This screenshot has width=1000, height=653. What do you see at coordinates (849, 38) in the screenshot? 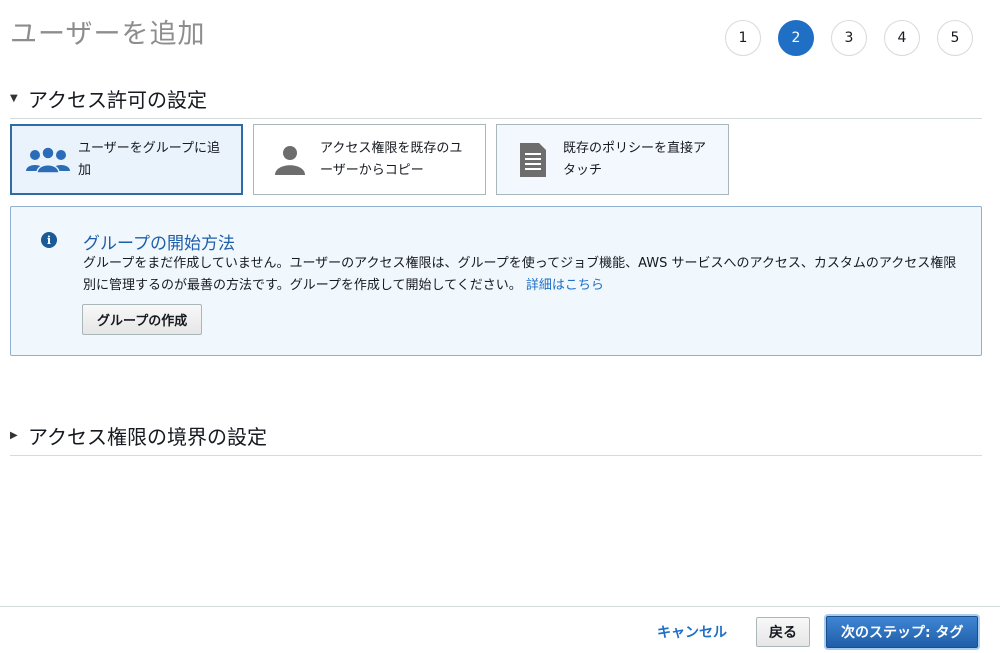
I see `step-3: 3` at bounding box center [849, 38].